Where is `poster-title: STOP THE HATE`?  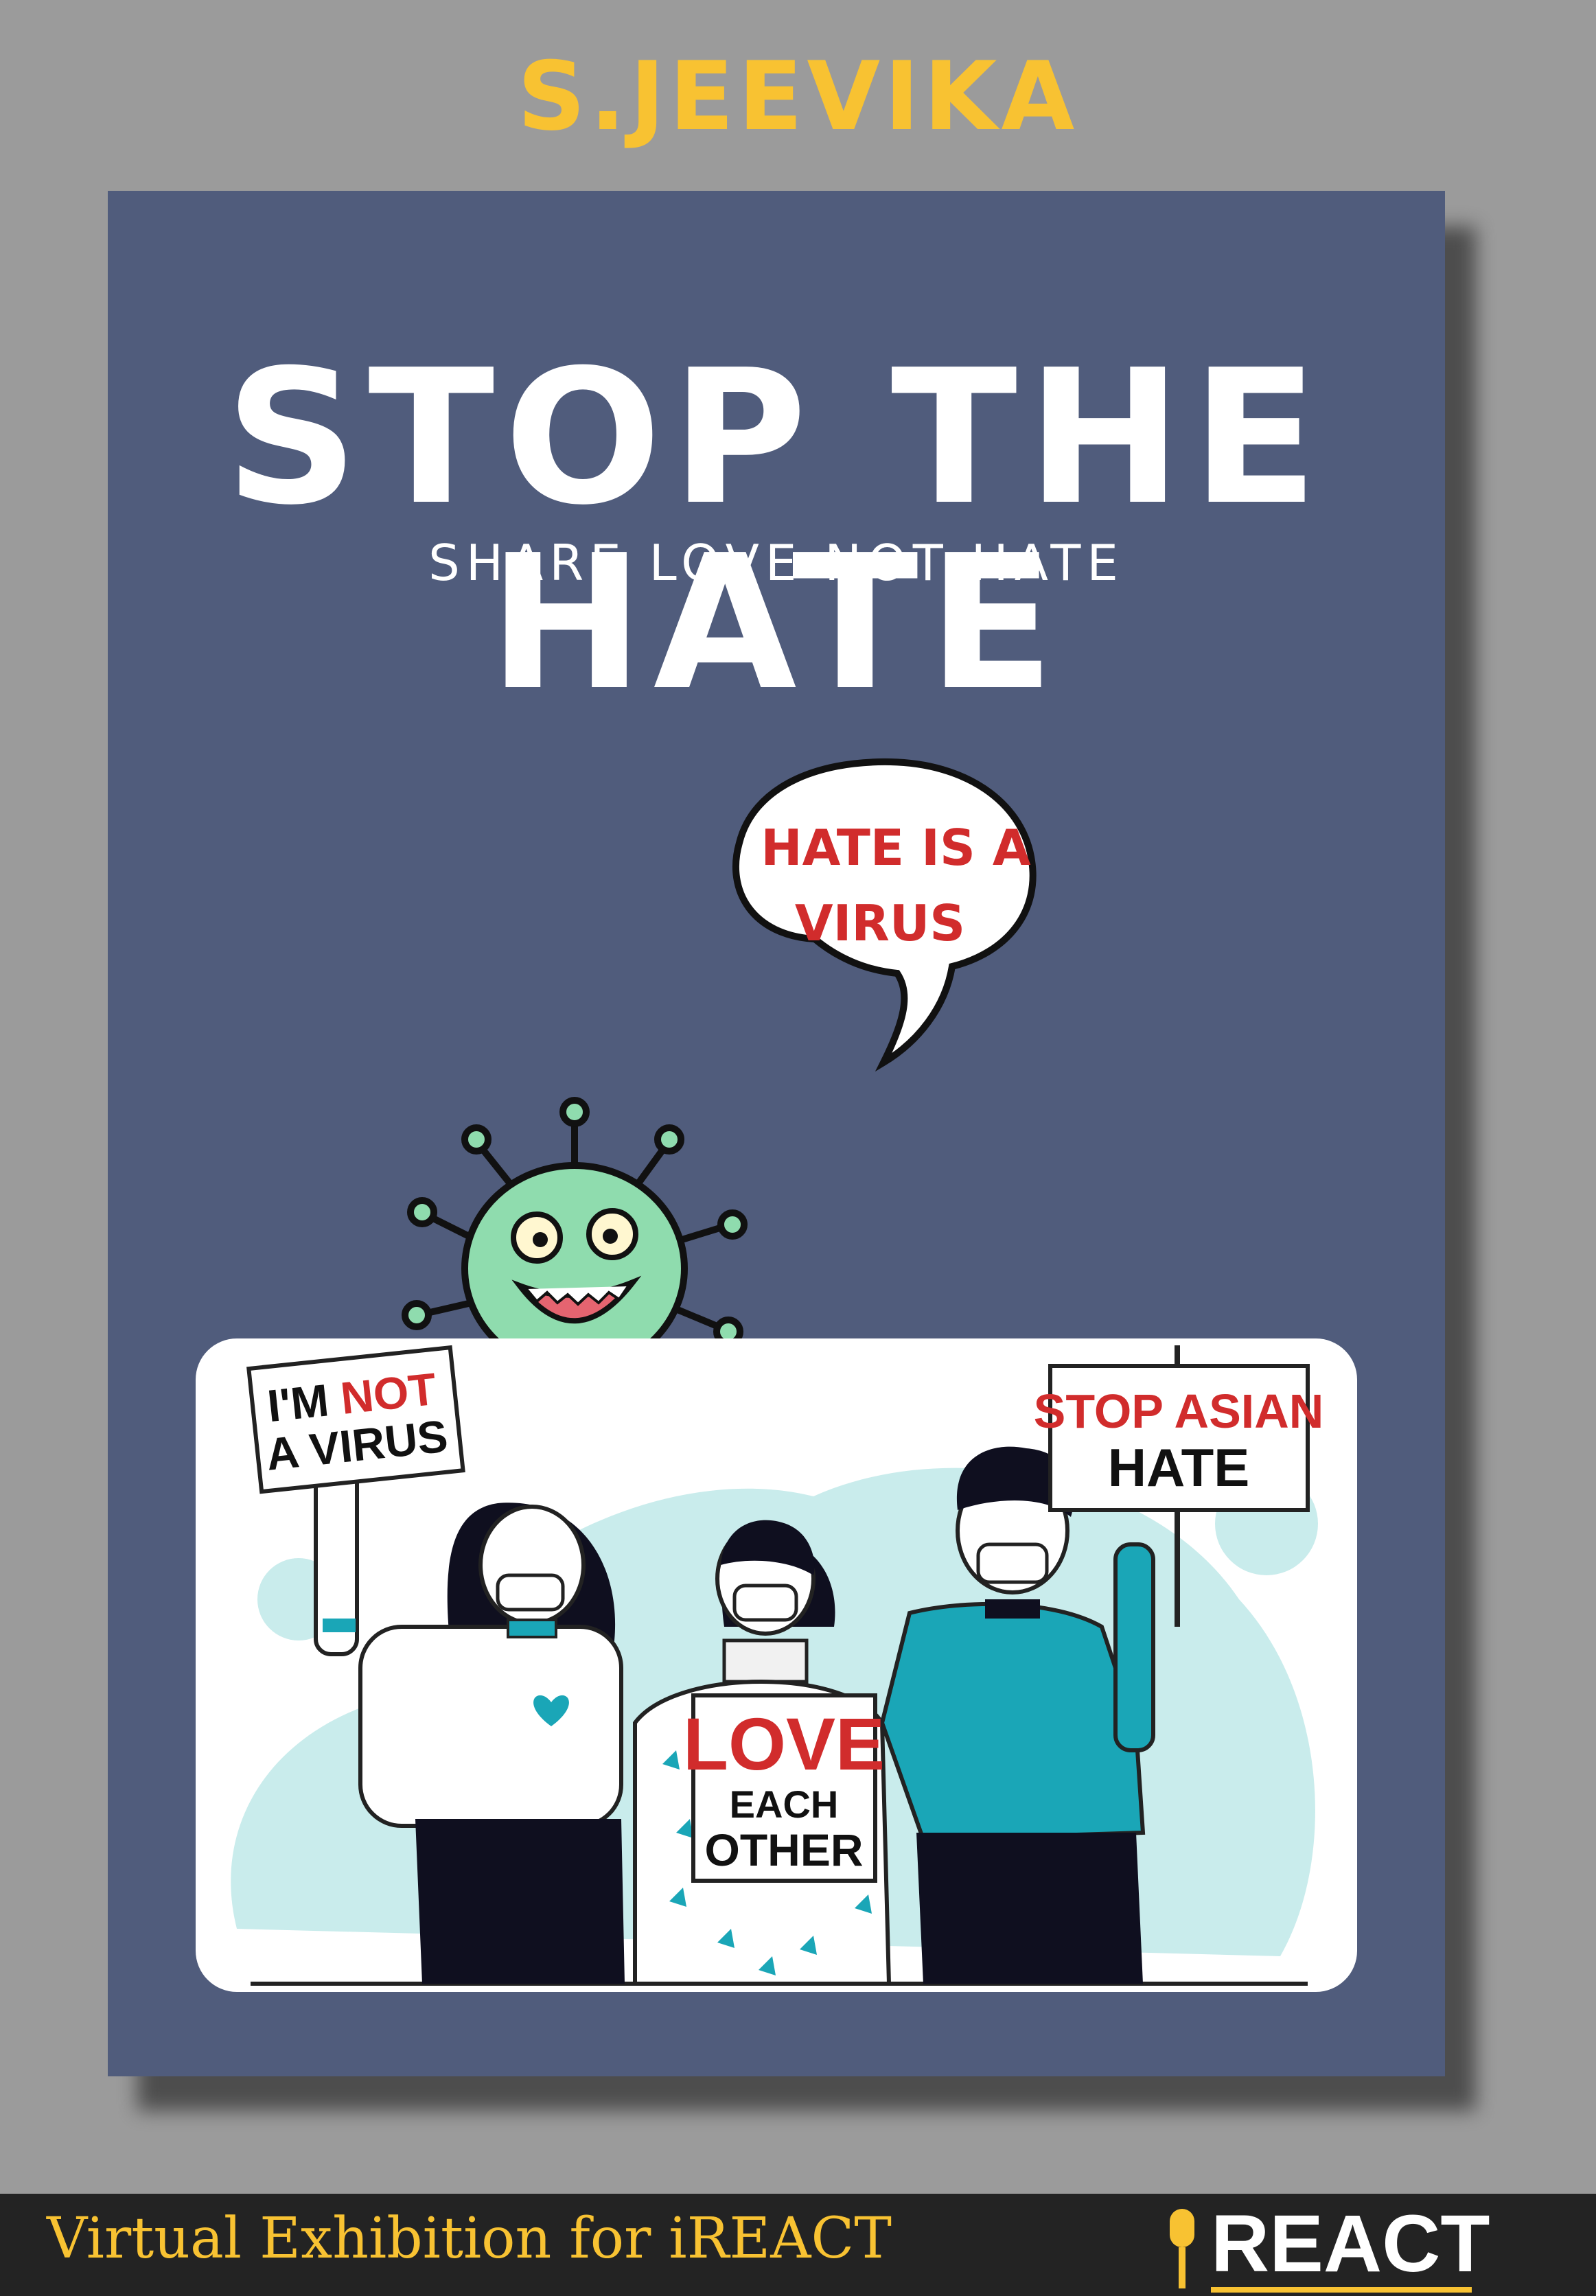
poster-title: STOP THE HATE is located at coordinates (776, 530).